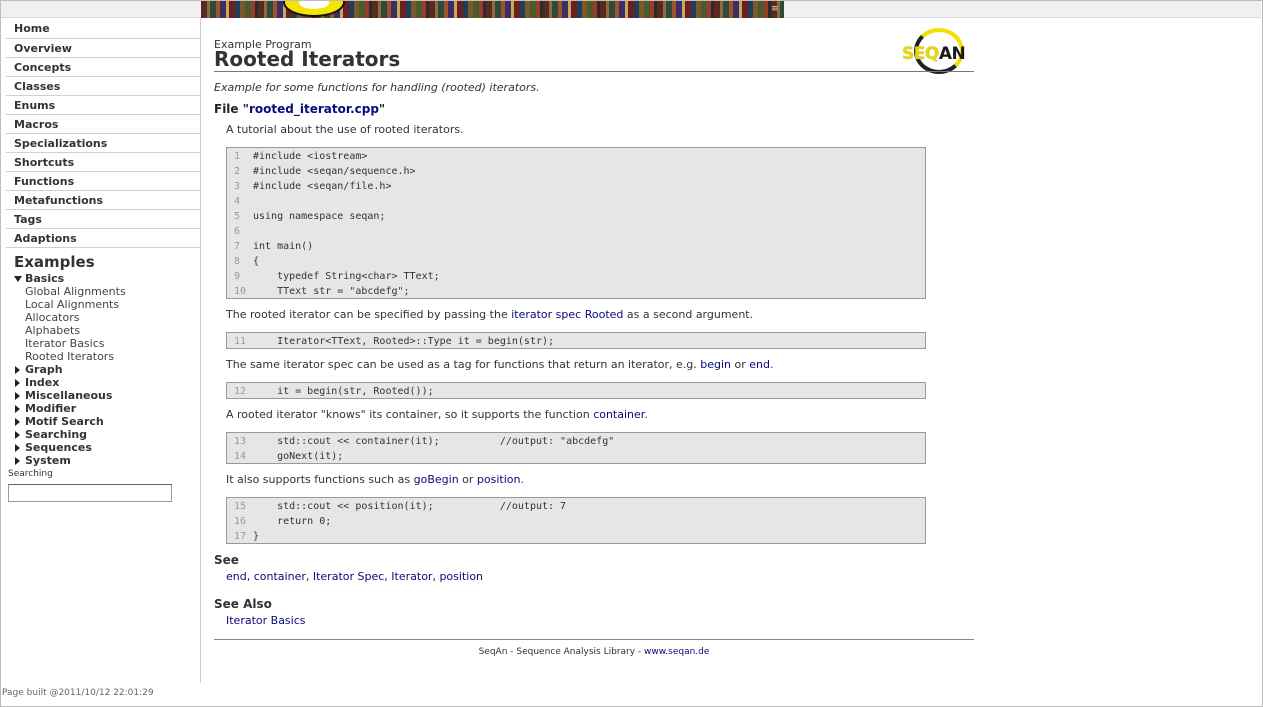 The width and height of the screenshot is (1263, 707). What do you see at coordinates (103, 28) in the screenshot?
I see `nav-item-home: Home` at bounding box center [103, 28].